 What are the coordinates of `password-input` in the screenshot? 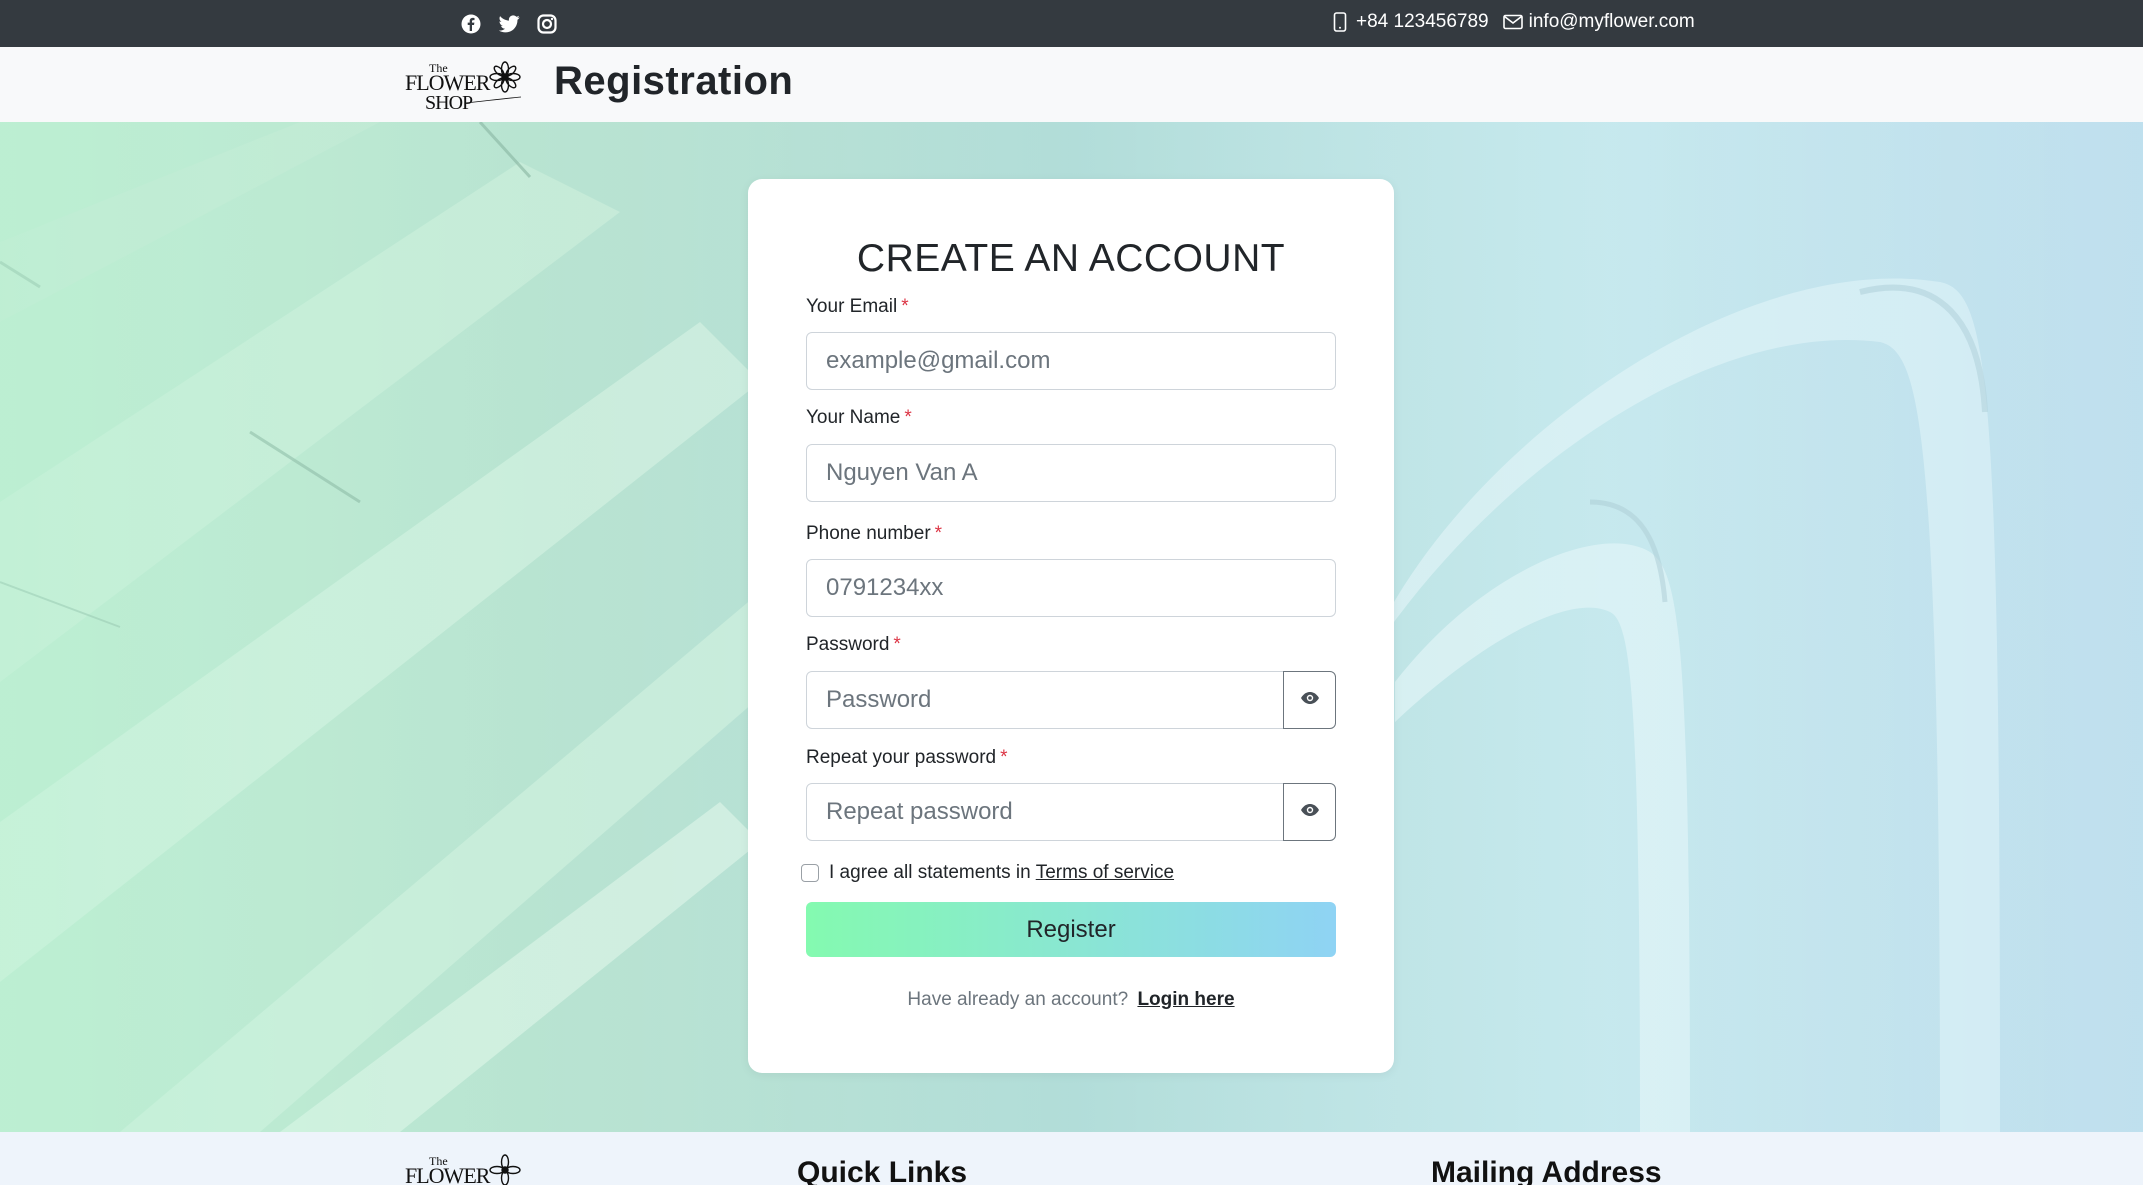 It's located at (1045, 700).